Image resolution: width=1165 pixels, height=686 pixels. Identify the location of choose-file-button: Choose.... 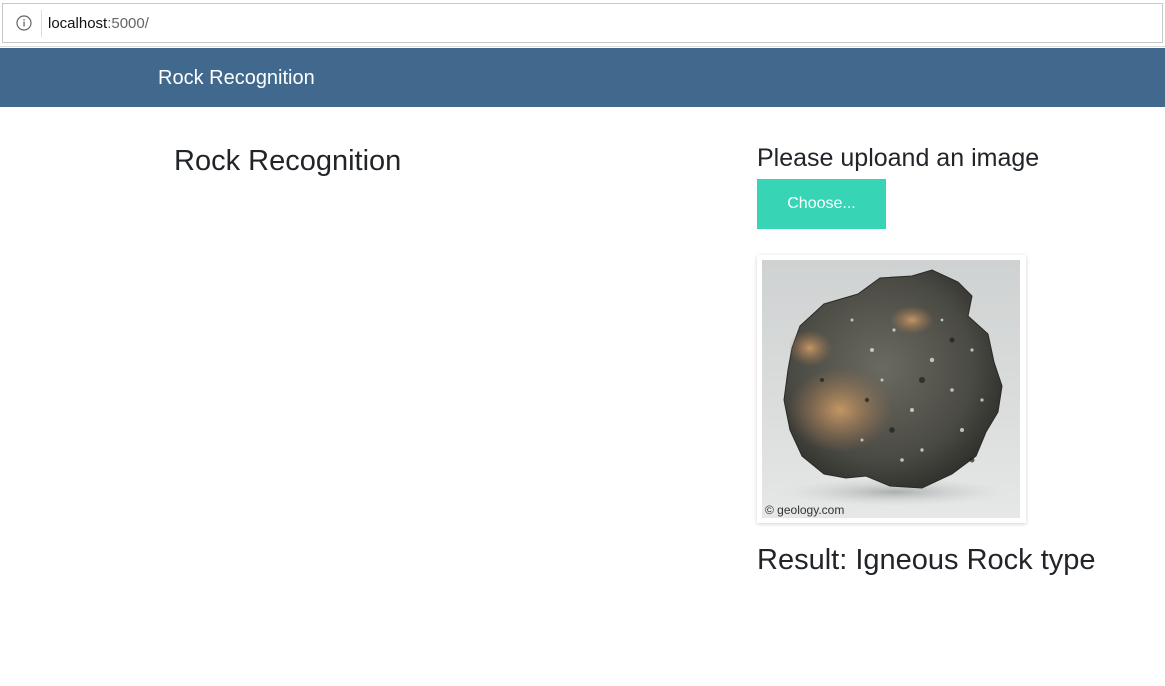
(821, 204).